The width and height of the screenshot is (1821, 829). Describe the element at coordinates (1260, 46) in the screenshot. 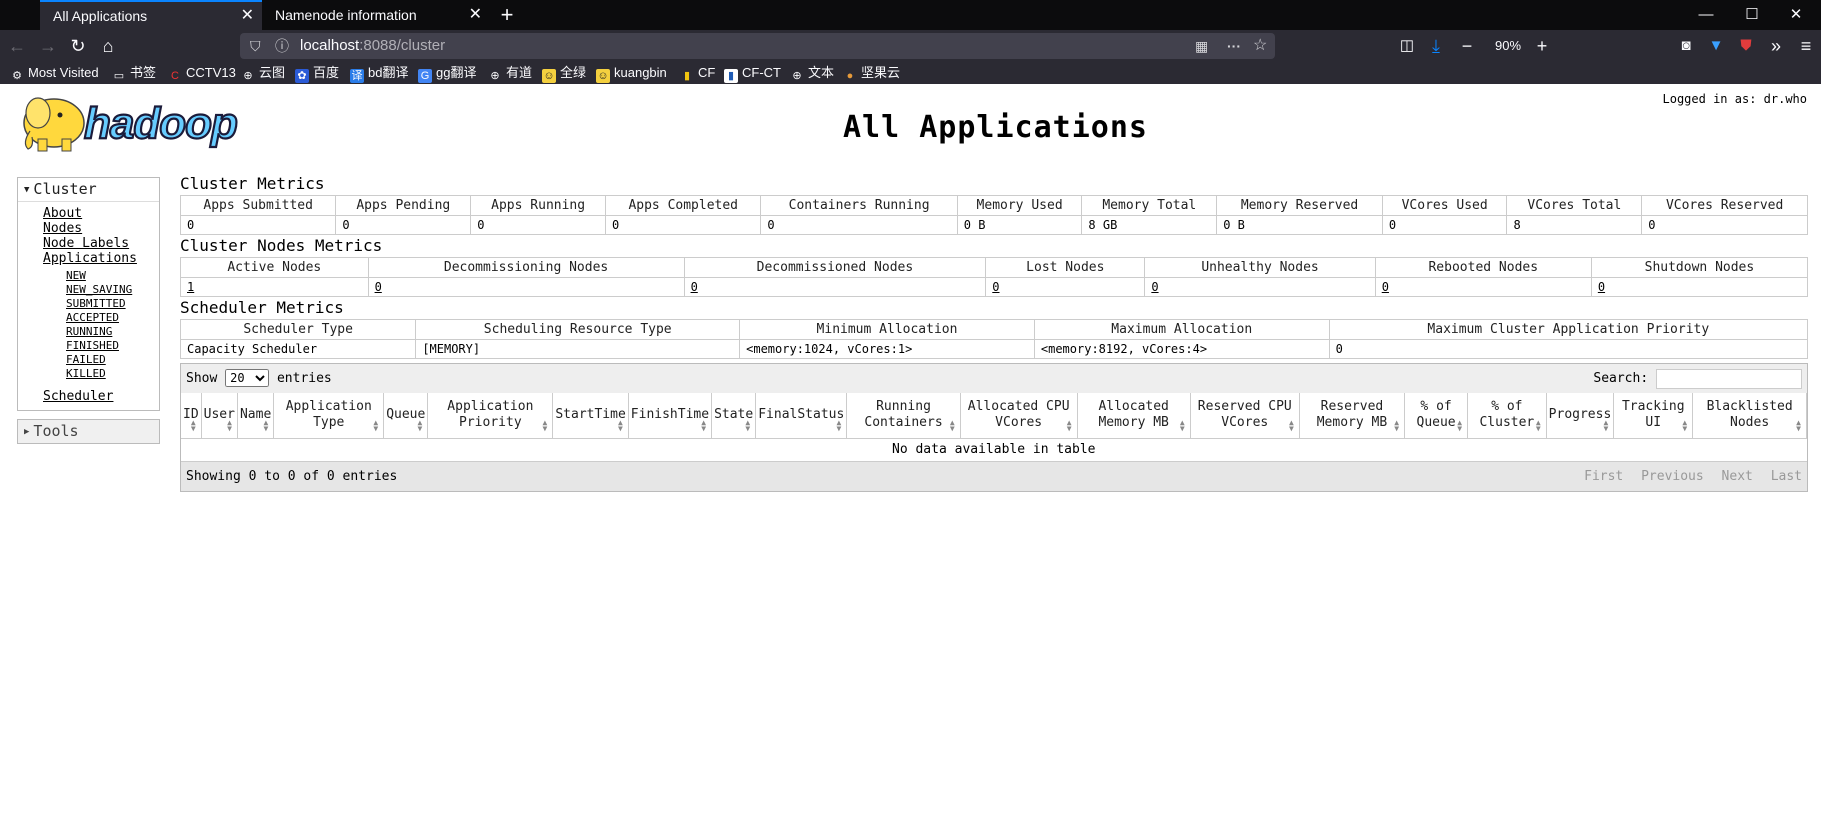

I see `bookmark-star-icon: ☆` at that location.